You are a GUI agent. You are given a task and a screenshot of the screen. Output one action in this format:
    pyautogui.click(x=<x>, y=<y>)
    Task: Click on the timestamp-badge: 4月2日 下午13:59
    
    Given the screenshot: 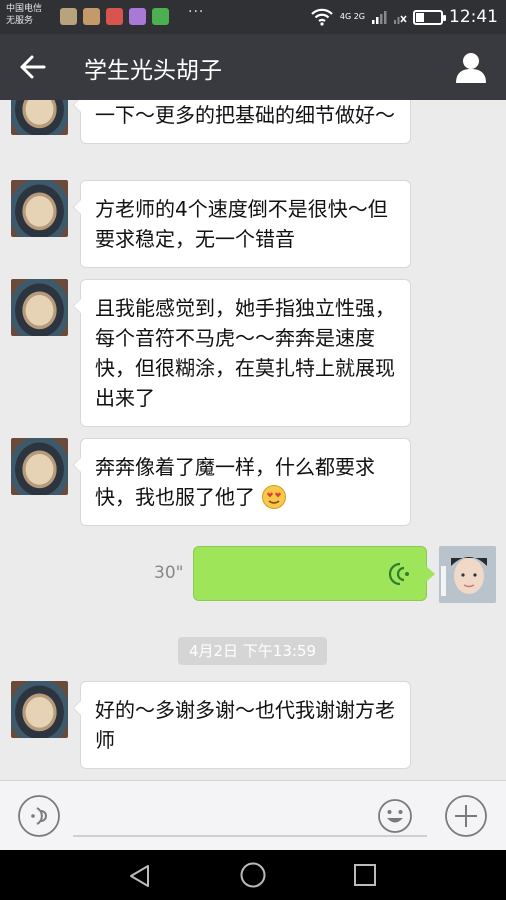 What is the action you would take?
    pyautogui.click(x=252, y=651)
    